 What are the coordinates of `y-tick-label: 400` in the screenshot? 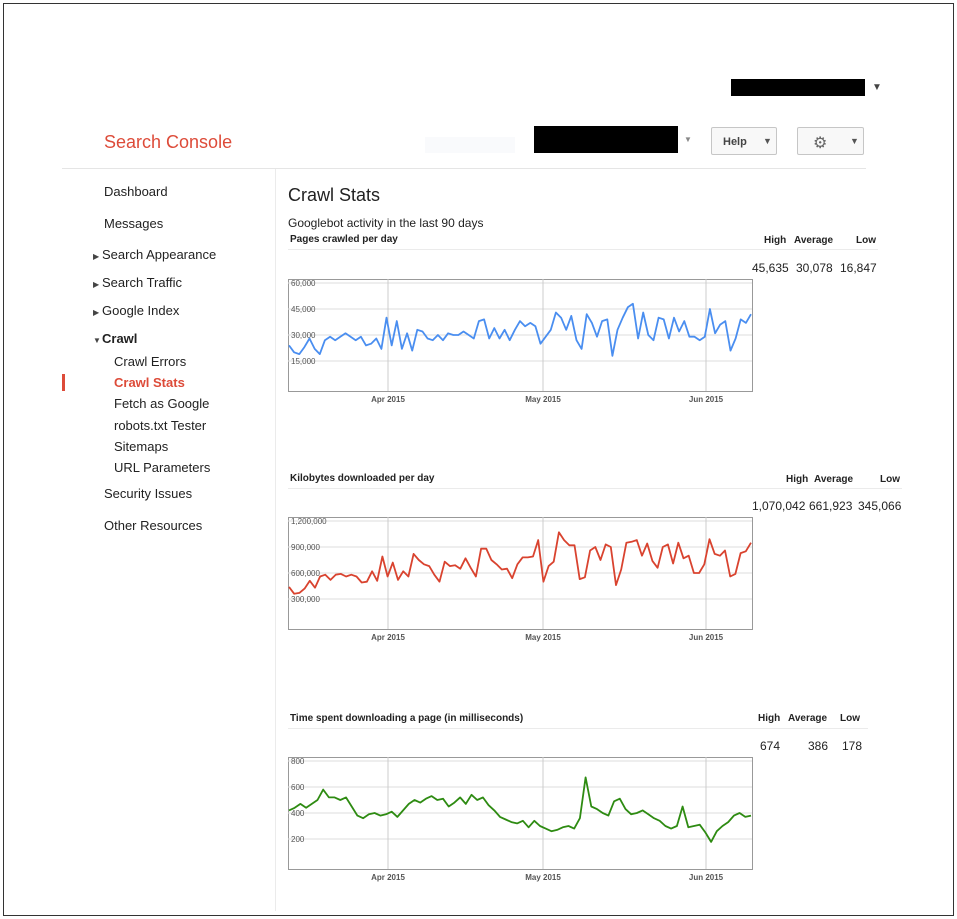 It's located at (298, 813).